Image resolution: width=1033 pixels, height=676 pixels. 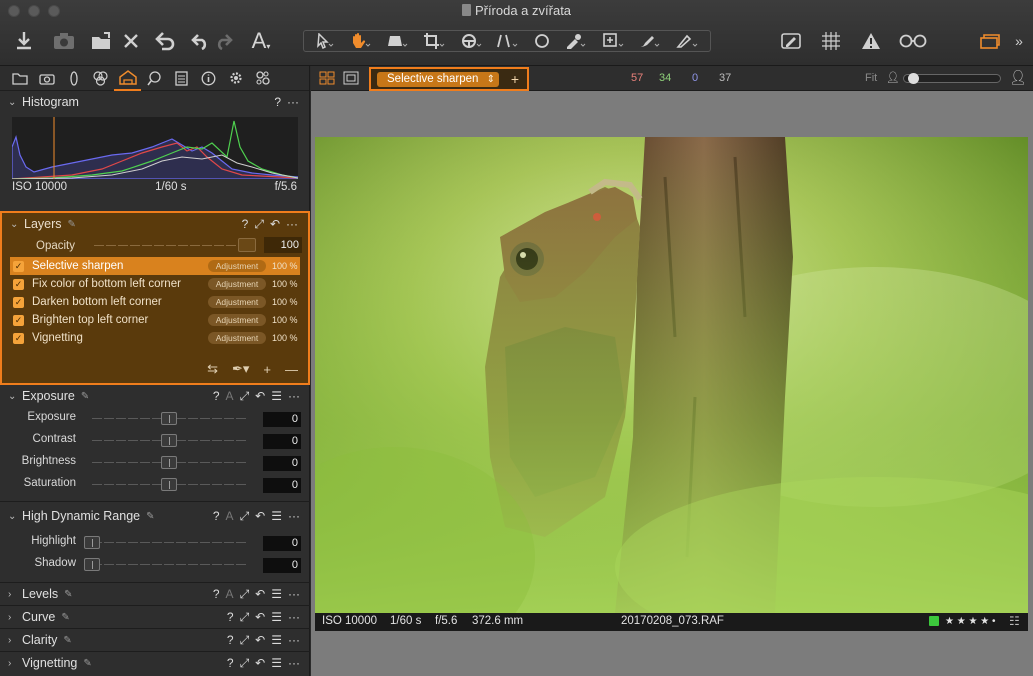 I want to click on reset-button, so click(x=165, y=41).